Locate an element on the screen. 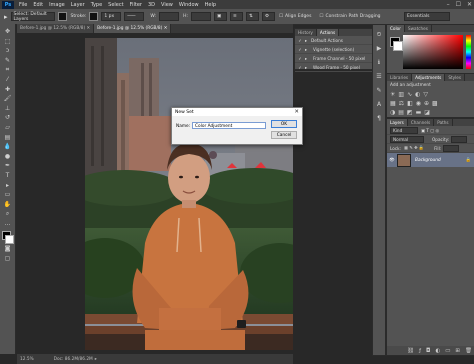 Image resolution: width=474 pixels, height=364 pixels. new-layer-icon: ⊞ is located at coordinates (457, 351).